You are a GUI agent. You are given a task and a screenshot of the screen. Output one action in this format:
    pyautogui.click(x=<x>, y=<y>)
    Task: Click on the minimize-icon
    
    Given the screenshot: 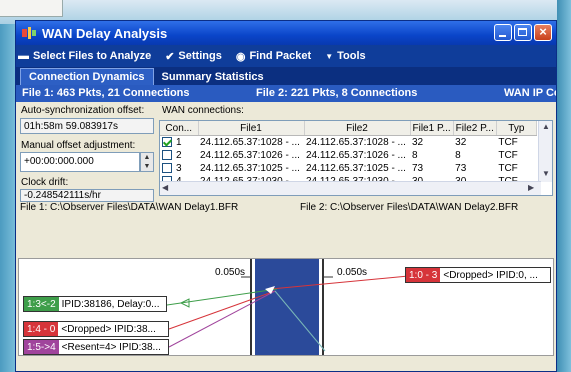 What is the action you would take?
    pyautogui.click(x=502, y=36)
    